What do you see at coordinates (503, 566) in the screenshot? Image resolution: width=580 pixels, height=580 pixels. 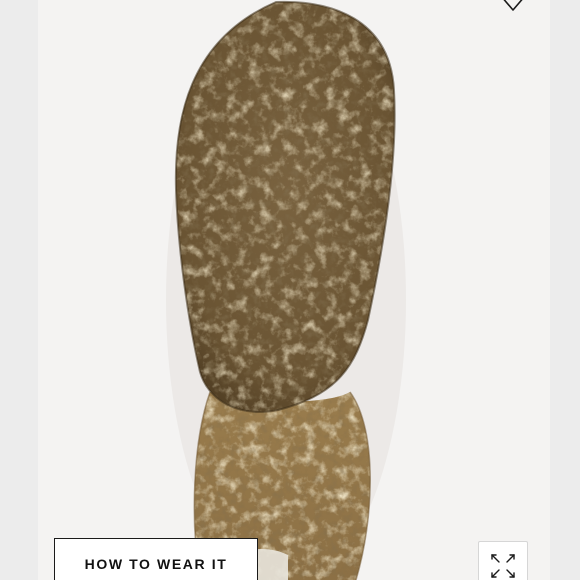 I see `expand-icon` at bounding box center [503, 566].